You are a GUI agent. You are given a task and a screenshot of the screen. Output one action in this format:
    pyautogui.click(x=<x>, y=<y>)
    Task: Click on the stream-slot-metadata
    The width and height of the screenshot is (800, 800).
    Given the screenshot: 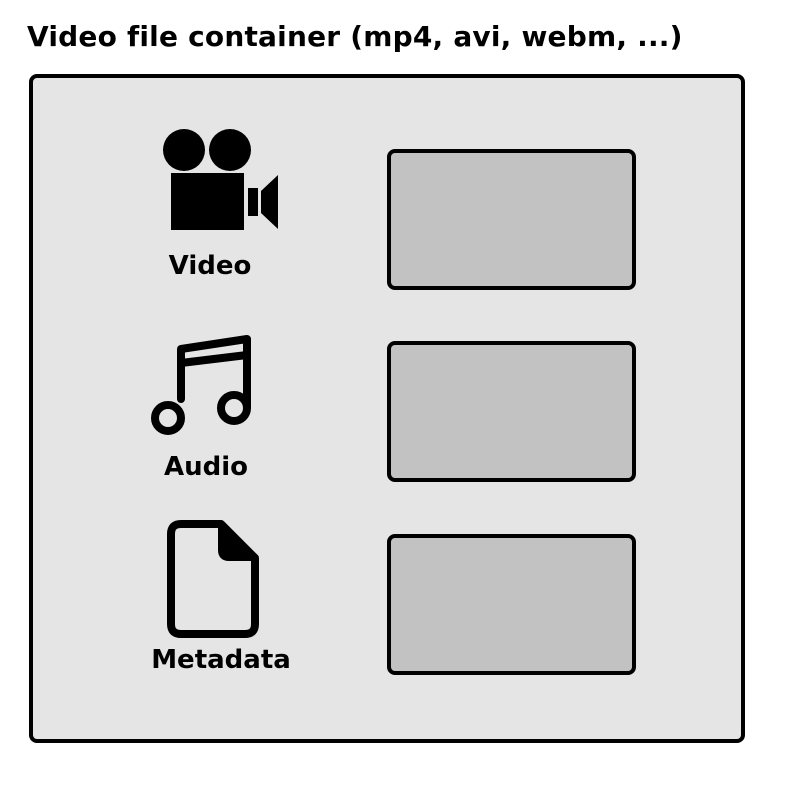 What is the action you would take?
    pyautogui.click(x=511, y=604)
    